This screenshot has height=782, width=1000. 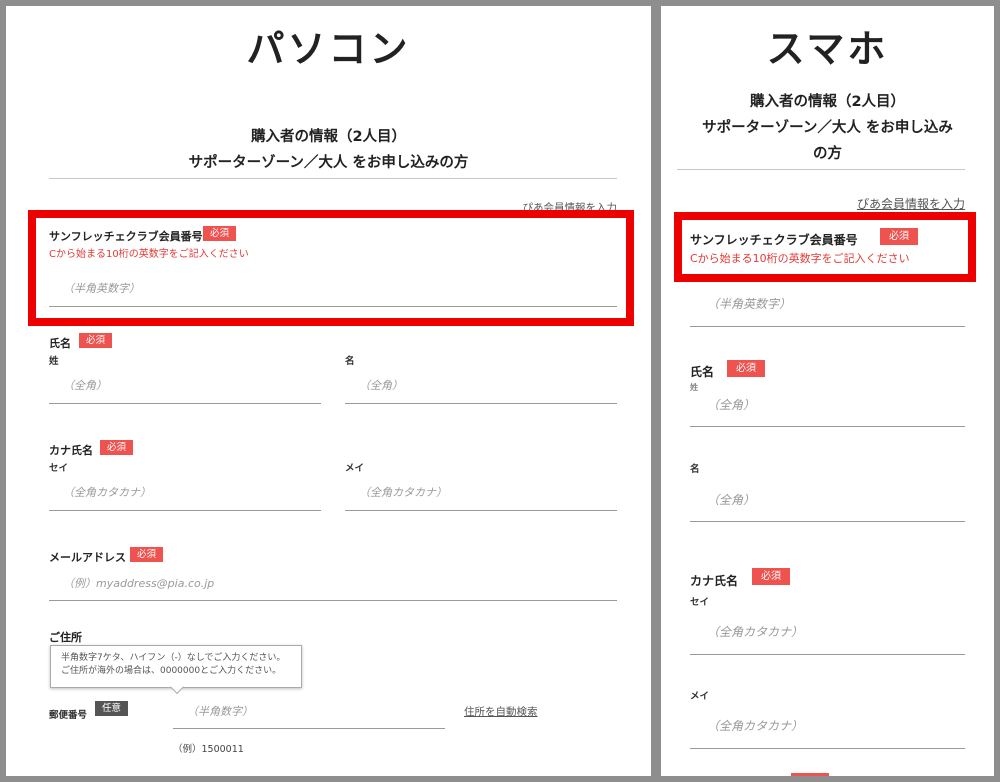 I want to click on pc-tooltip-line1: 半角数字7ケタ、ハイフン（-）なしでご入力ください。, so click(x=173, y=658).